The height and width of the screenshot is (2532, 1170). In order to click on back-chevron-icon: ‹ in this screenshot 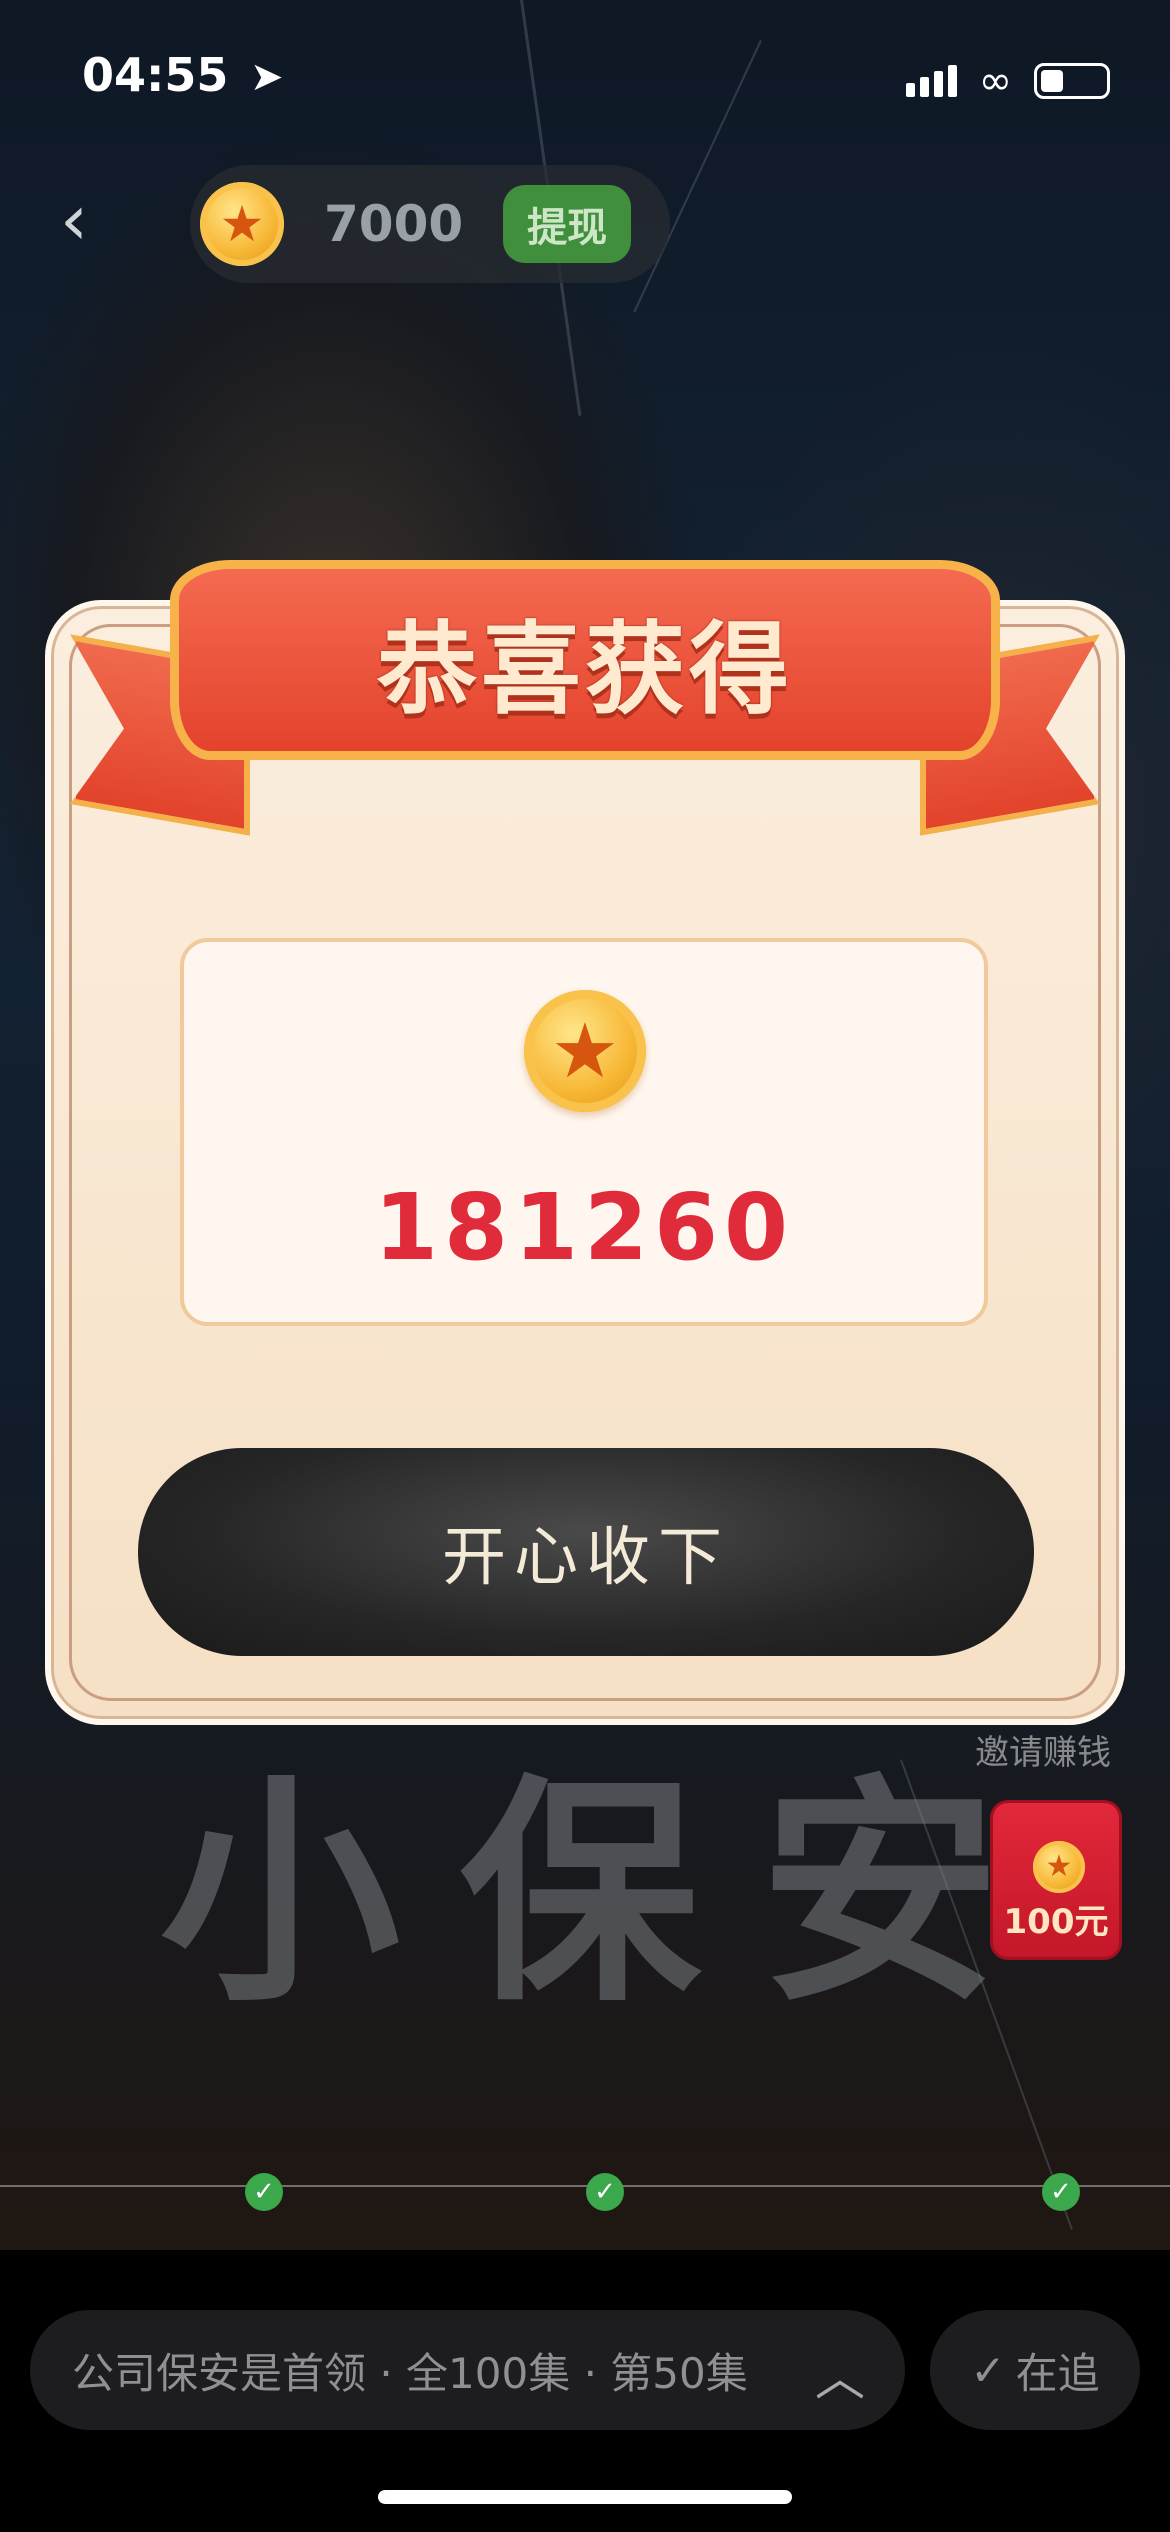, I will do `click(90, 220)`.